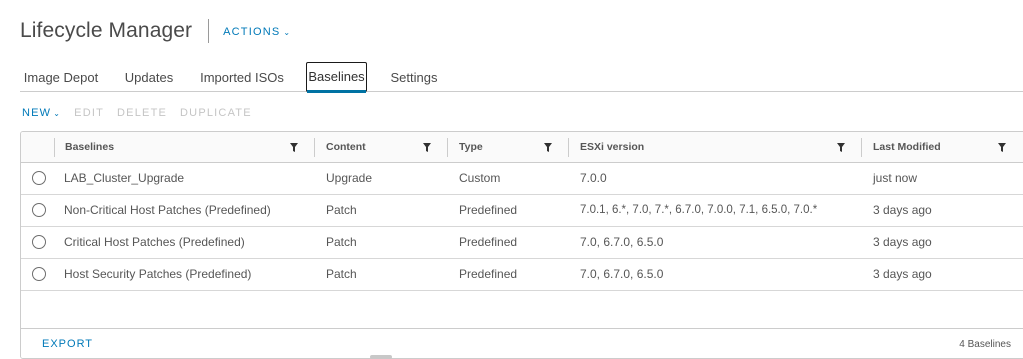  What do you see at coordinates (37, 113) in the screenshot?
I see `new-label: NEW` at bounding box center [37, 113].